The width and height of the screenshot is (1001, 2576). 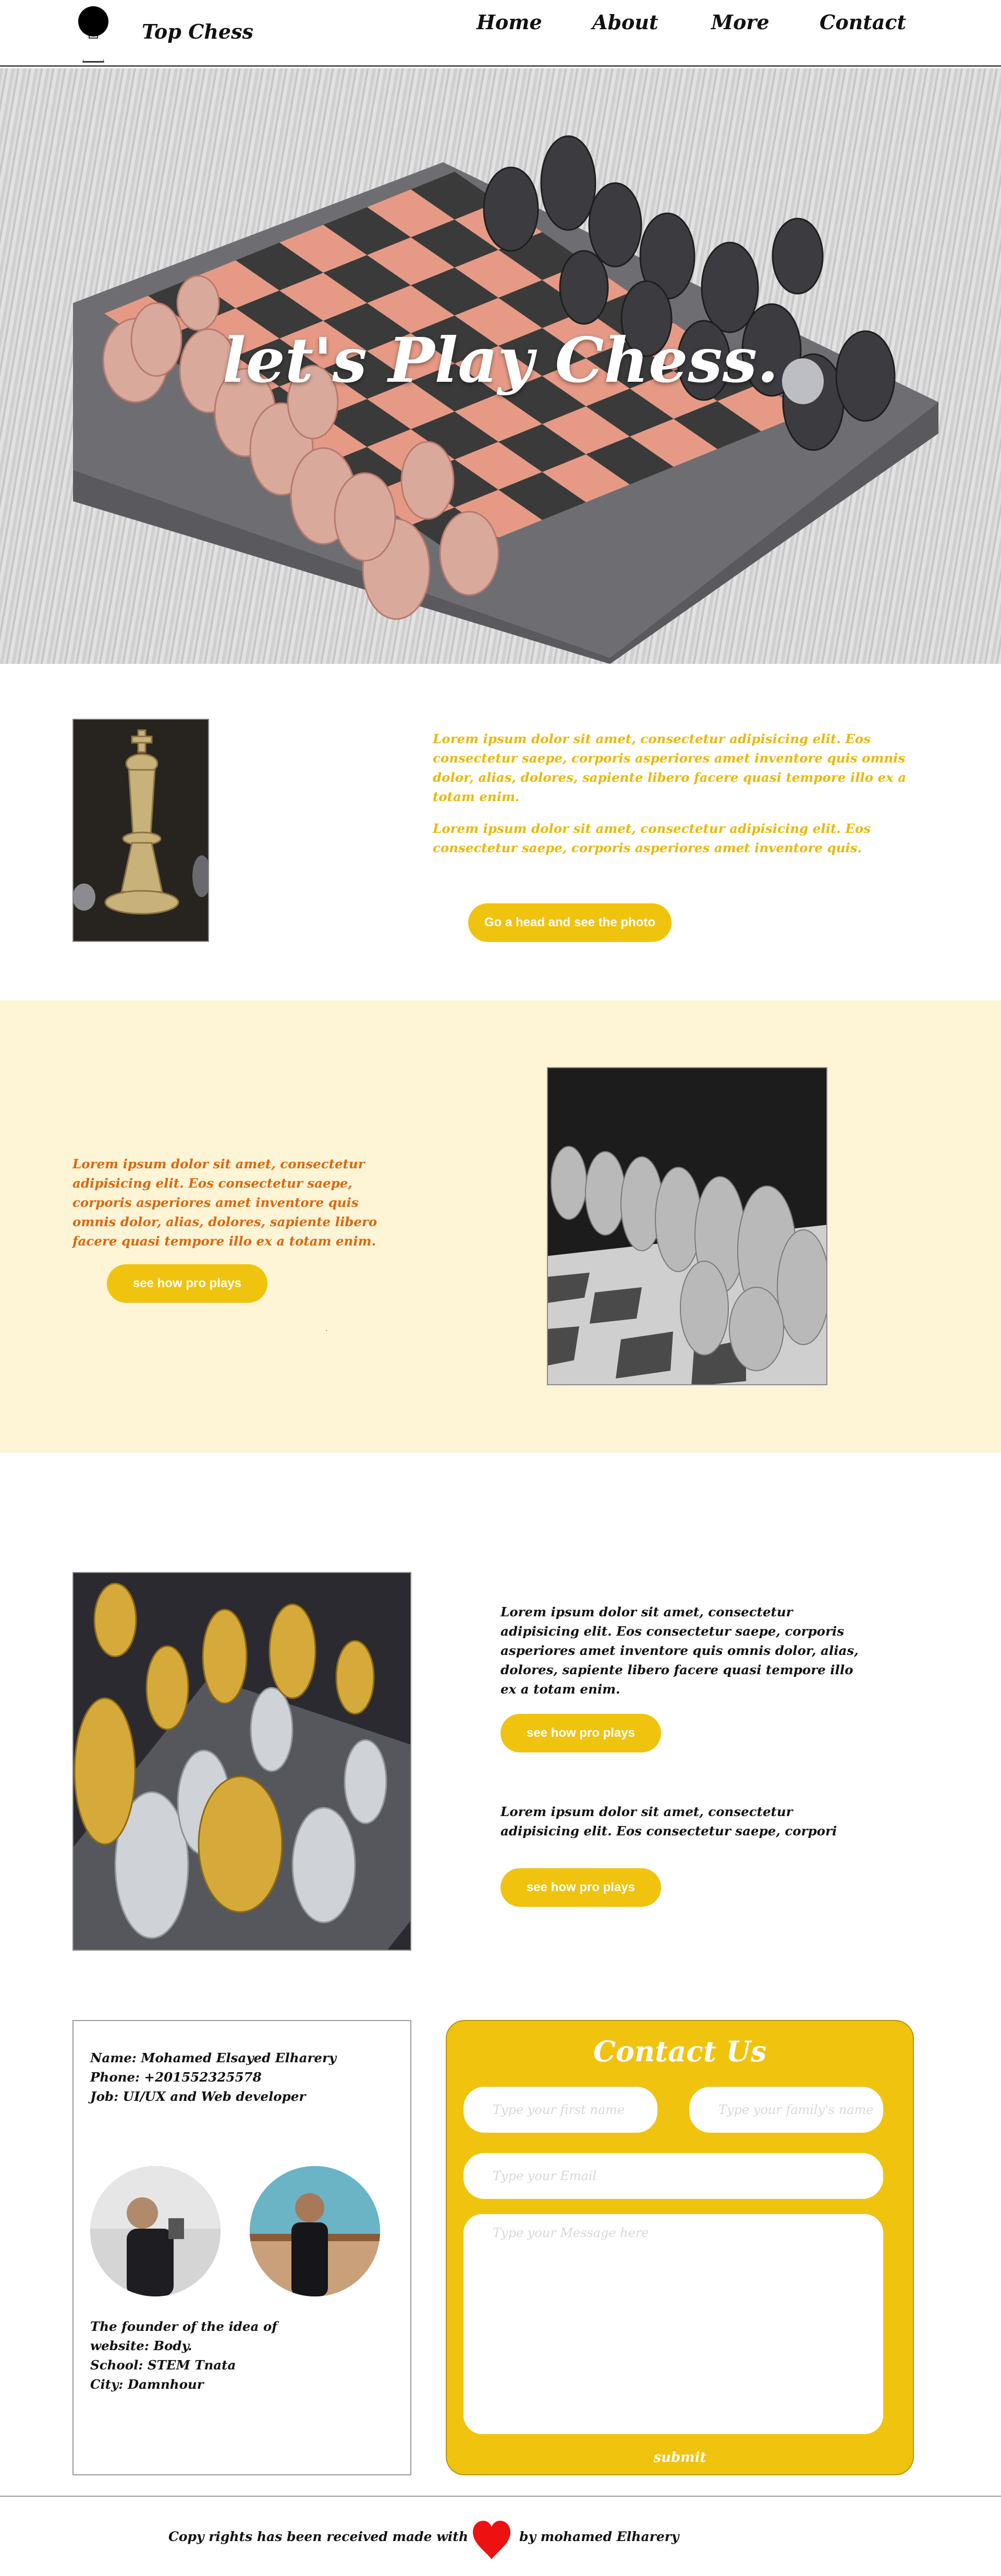 I want to click on email-field, so click(x=673, y=2176).